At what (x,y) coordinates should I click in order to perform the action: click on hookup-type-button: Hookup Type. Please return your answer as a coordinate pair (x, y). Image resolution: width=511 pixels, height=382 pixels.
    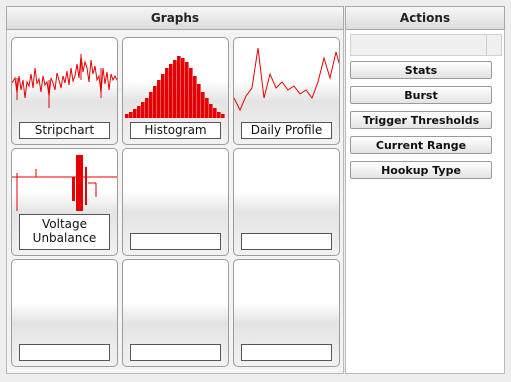
    Looking at the image, I should click on (421, 170).